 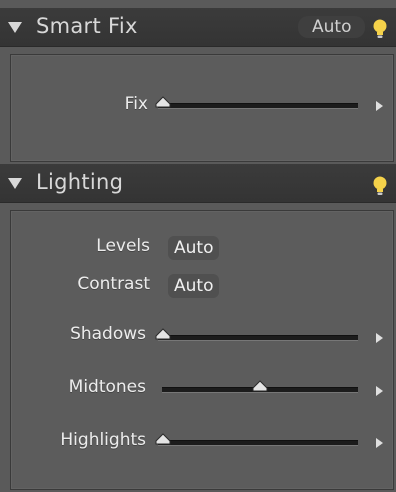 What do you see at coordinates (136, 104) in the screenshot?
I see `fix-label: Fix` at bounding box center [136, 104].